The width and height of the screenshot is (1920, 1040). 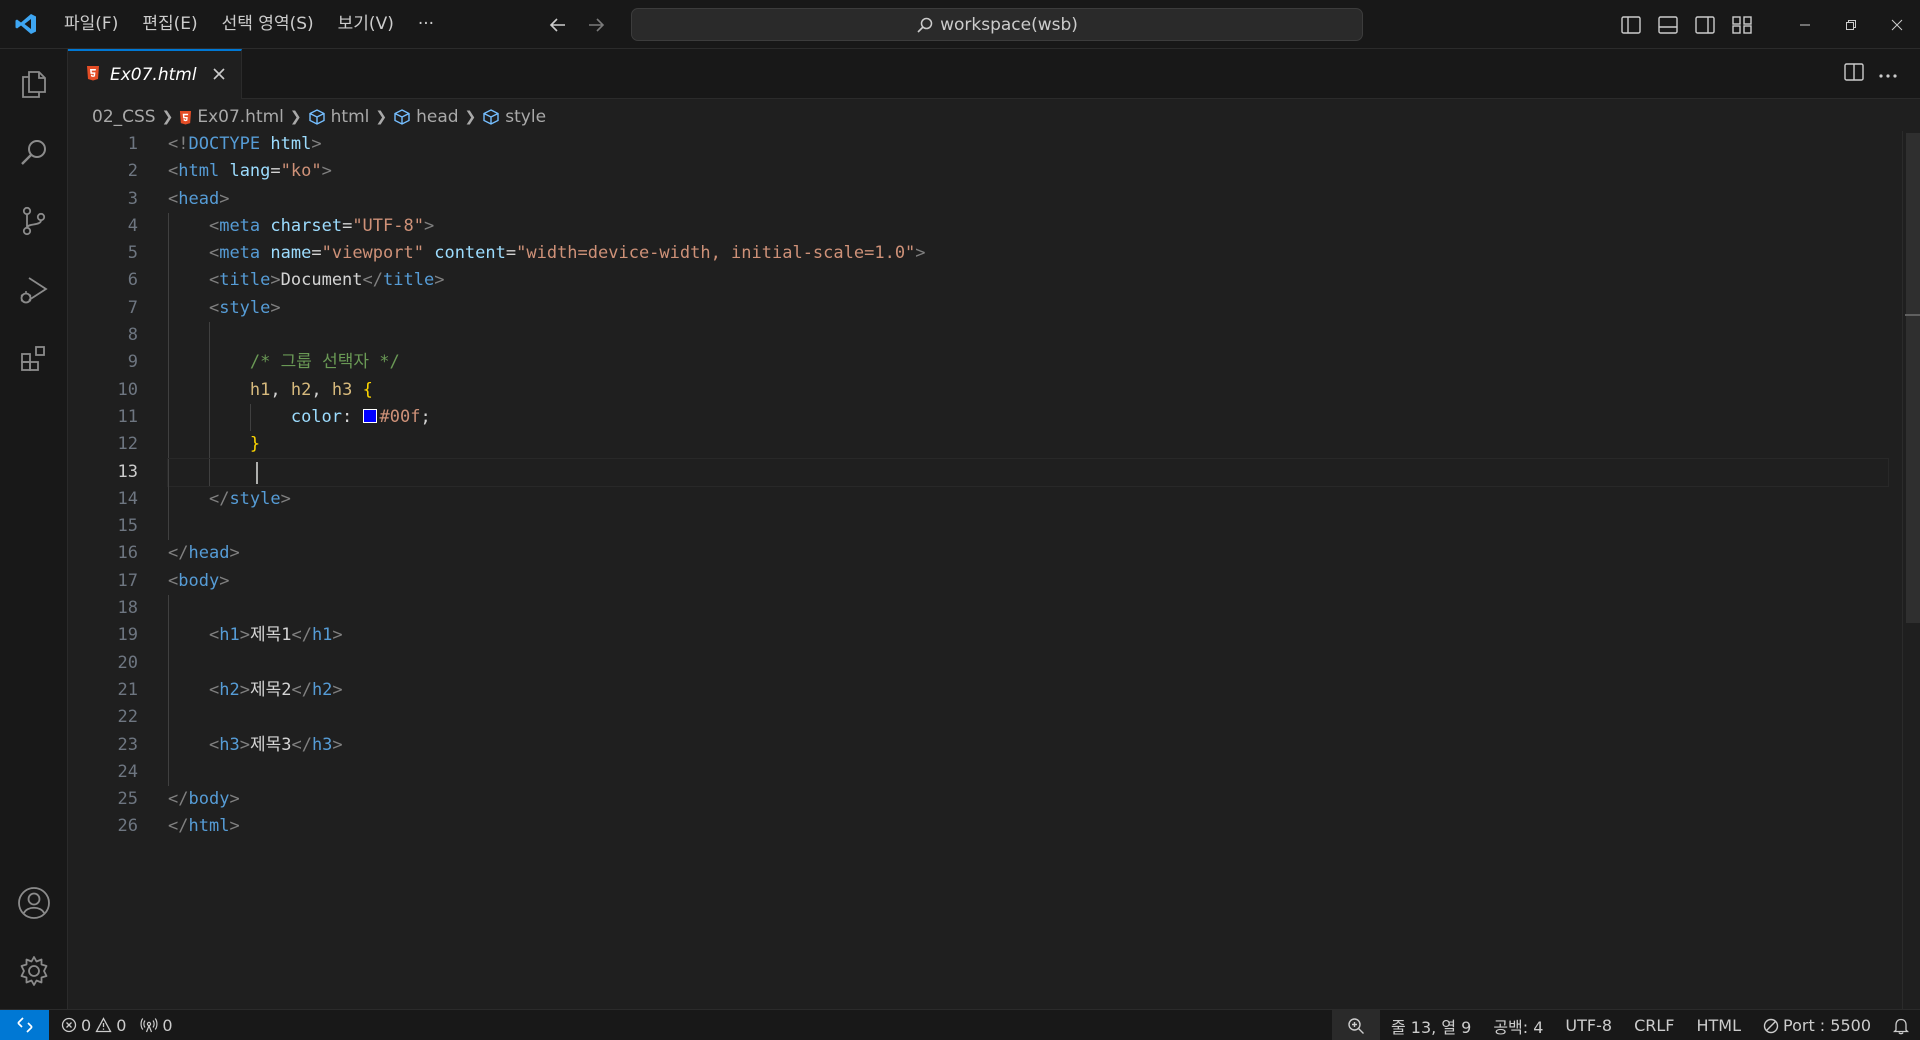 I want to click on code-token: ,, so click(x=280, y=389).